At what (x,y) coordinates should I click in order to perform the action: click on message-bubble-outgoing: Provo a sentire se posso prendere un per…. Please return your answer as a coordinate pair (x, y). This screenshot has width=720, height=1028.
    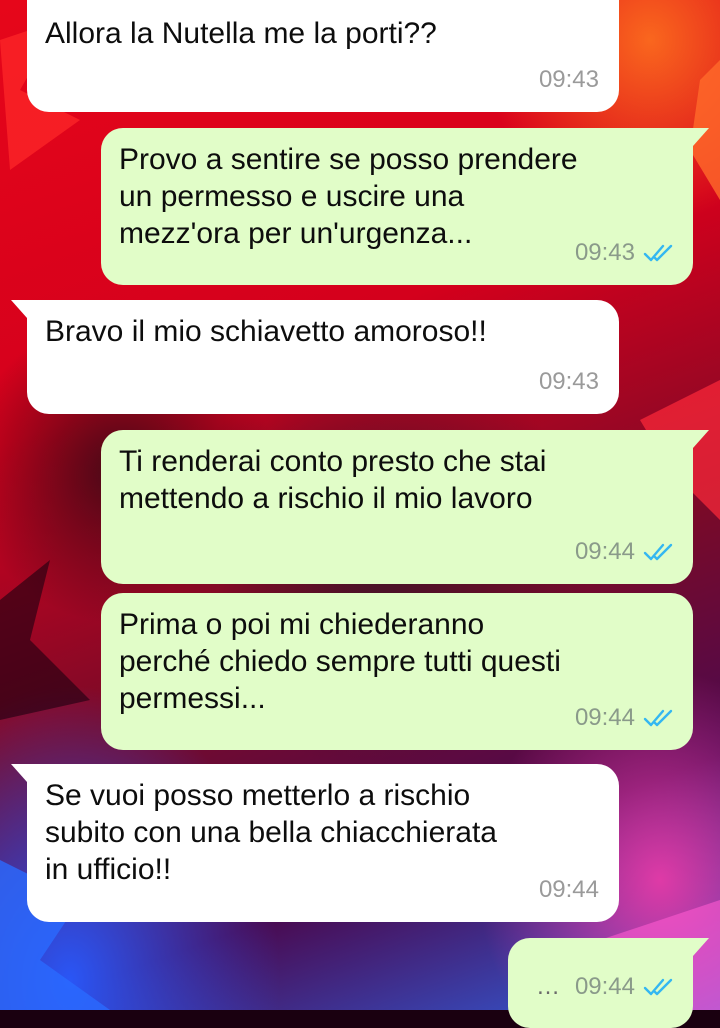
    Looking at the image, I should click on (405, 206).